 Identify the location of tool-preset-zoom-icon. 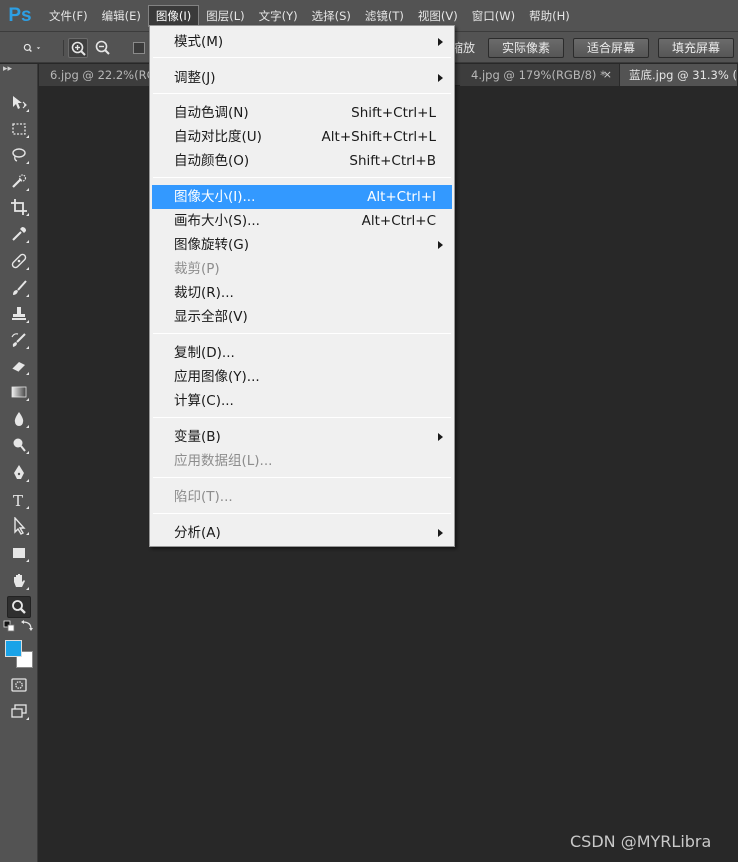
(39, 48).